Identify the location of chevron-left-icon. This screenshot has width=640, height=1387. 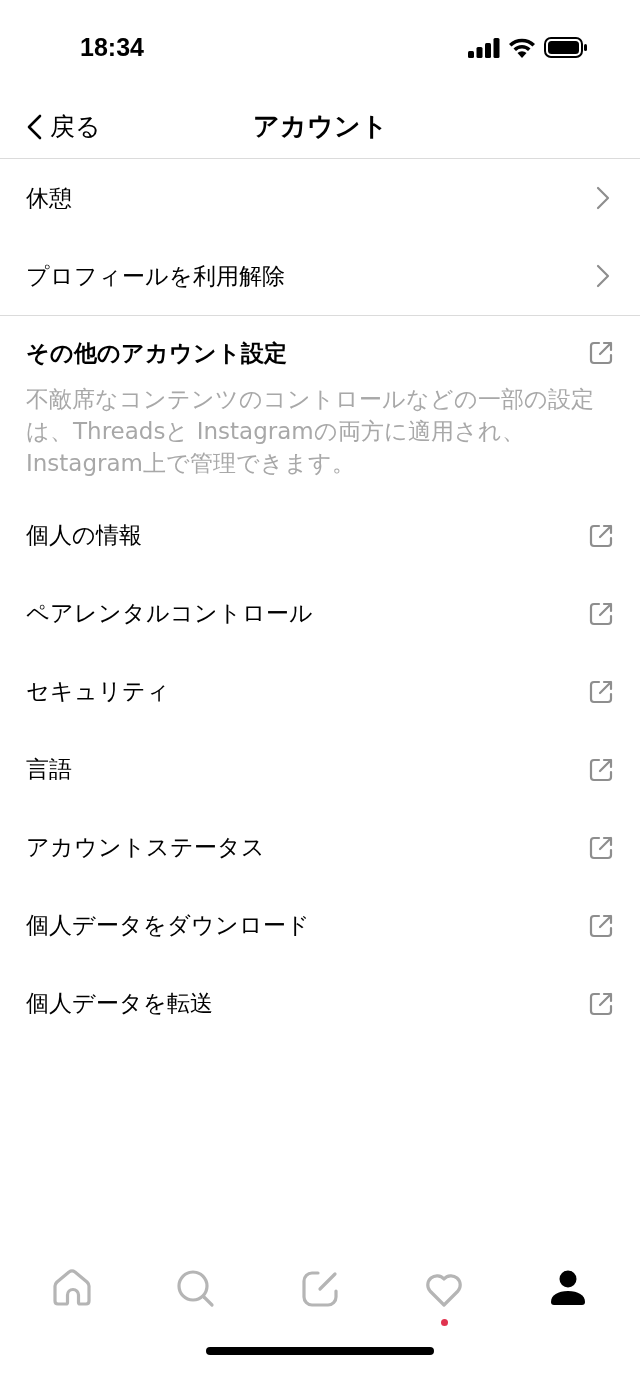
(34, 126).